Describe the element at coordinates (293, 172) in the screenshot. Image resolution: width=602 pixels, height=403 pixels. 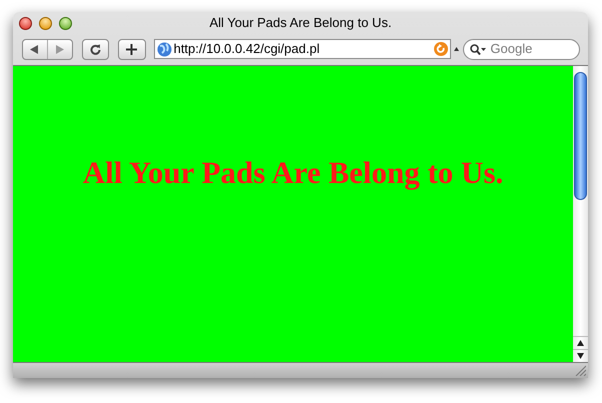
I see `page-heading: All Your Pads Are Belong to Us.` at that location.